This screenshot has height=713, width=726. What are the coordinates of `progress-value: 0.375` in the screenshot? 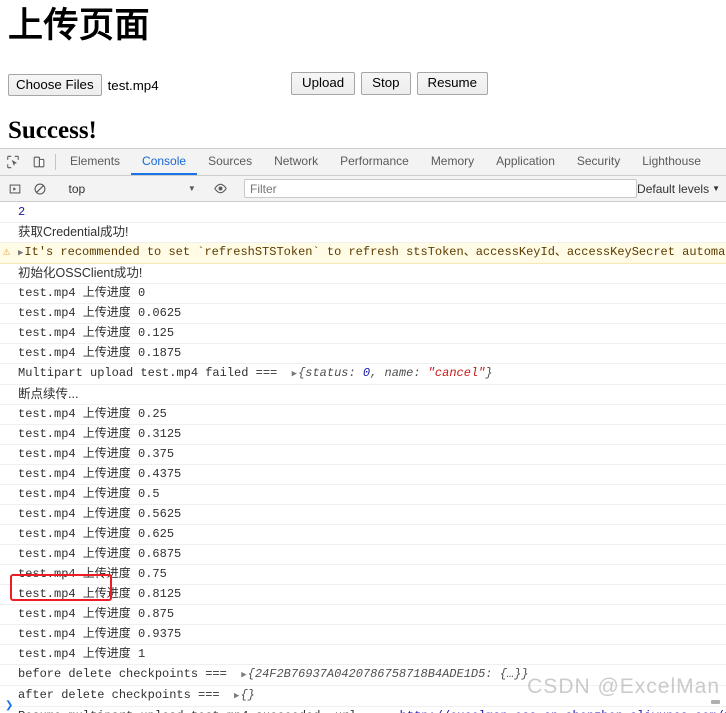 It's located at (156, 454).